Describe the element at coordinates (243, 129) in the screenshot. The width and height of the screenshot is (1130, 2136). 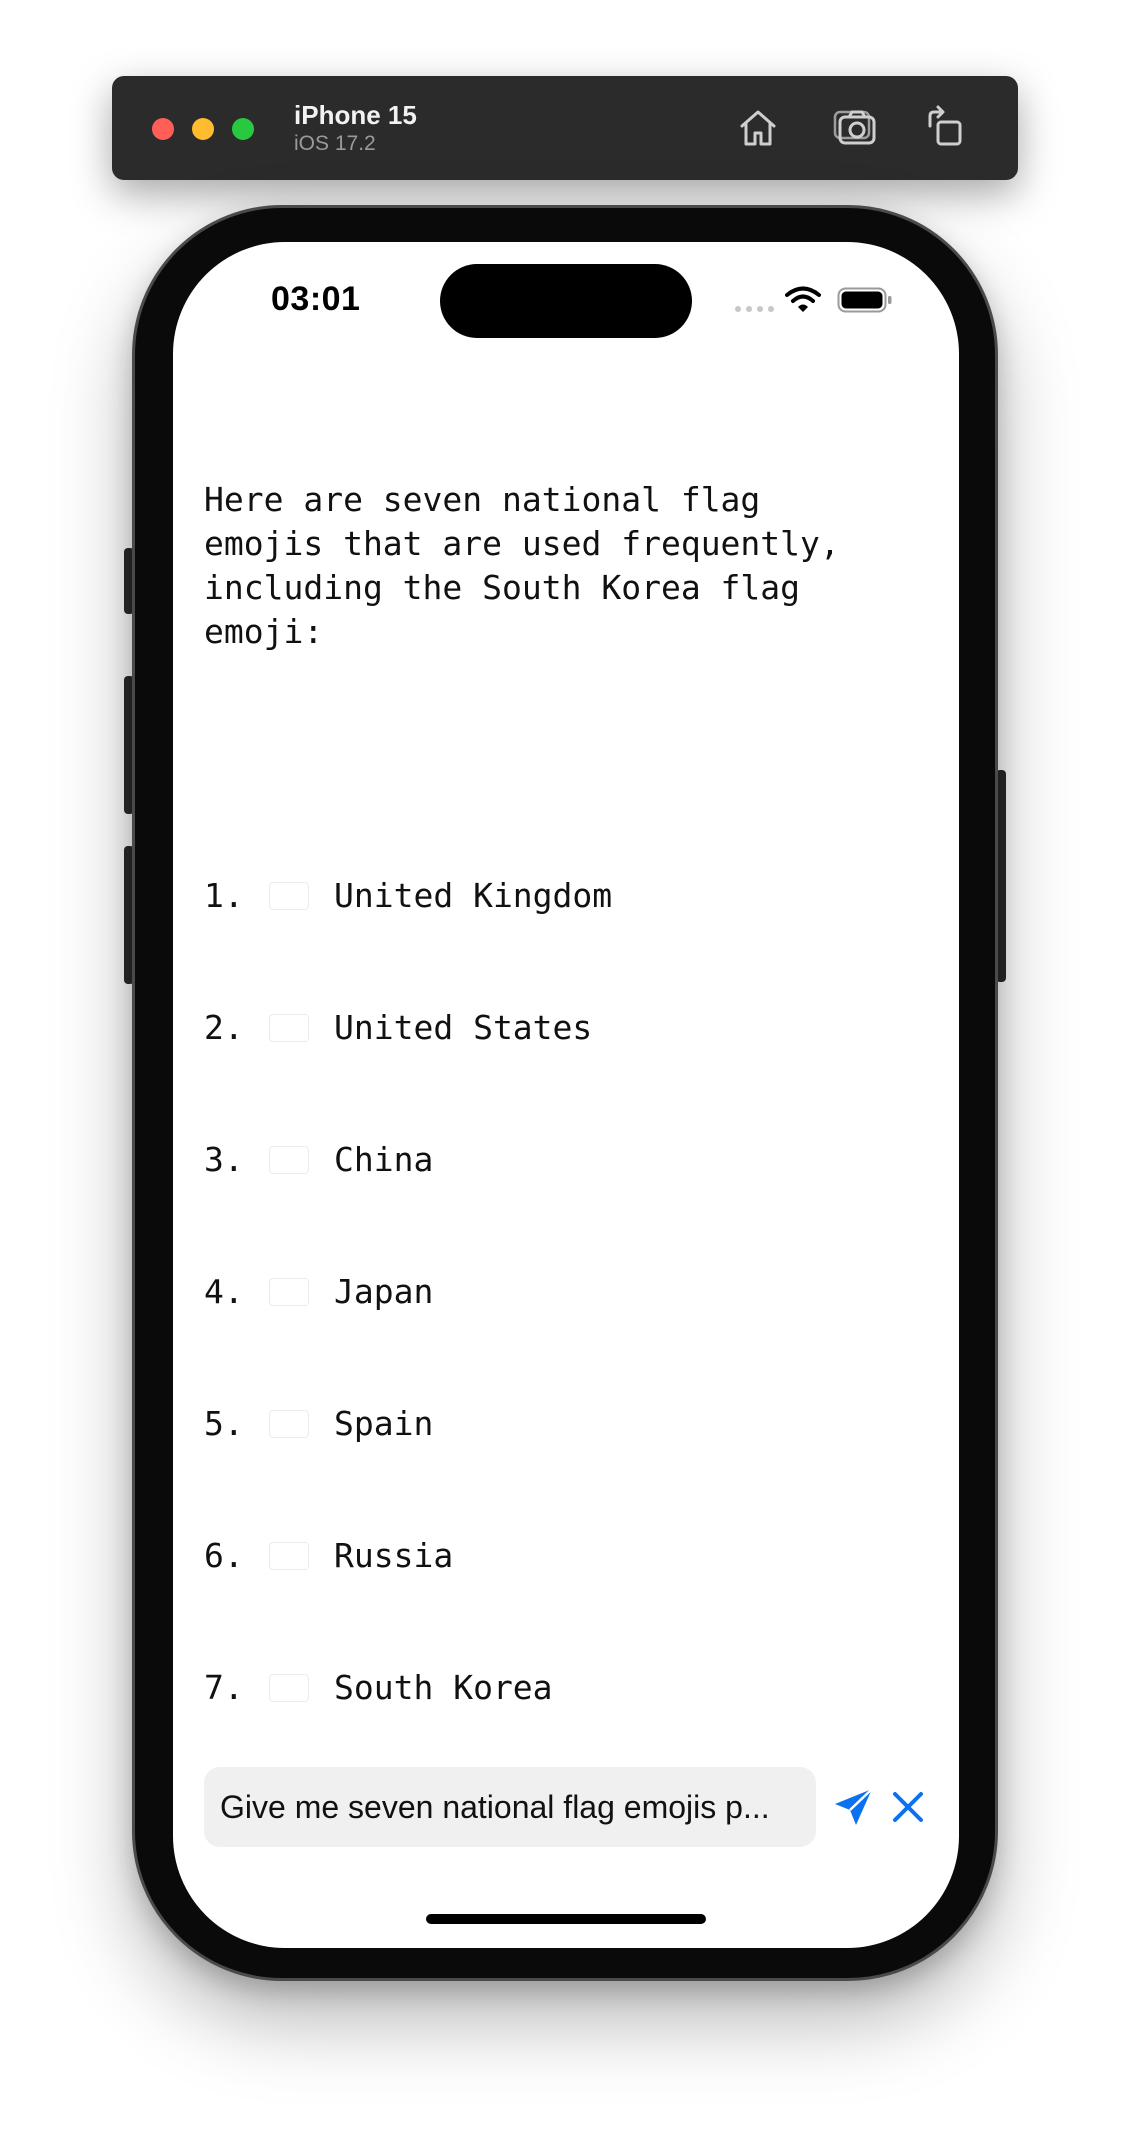
I see `zoom-window-button` at that location.